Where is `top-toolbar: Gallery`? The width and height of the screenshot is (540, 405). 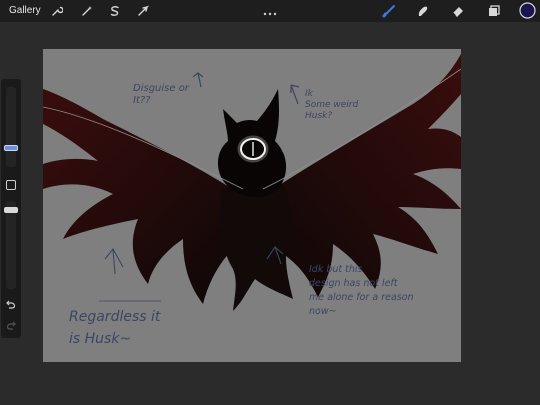
top-toolbar: Gallery is located at coordinates (270, 11).